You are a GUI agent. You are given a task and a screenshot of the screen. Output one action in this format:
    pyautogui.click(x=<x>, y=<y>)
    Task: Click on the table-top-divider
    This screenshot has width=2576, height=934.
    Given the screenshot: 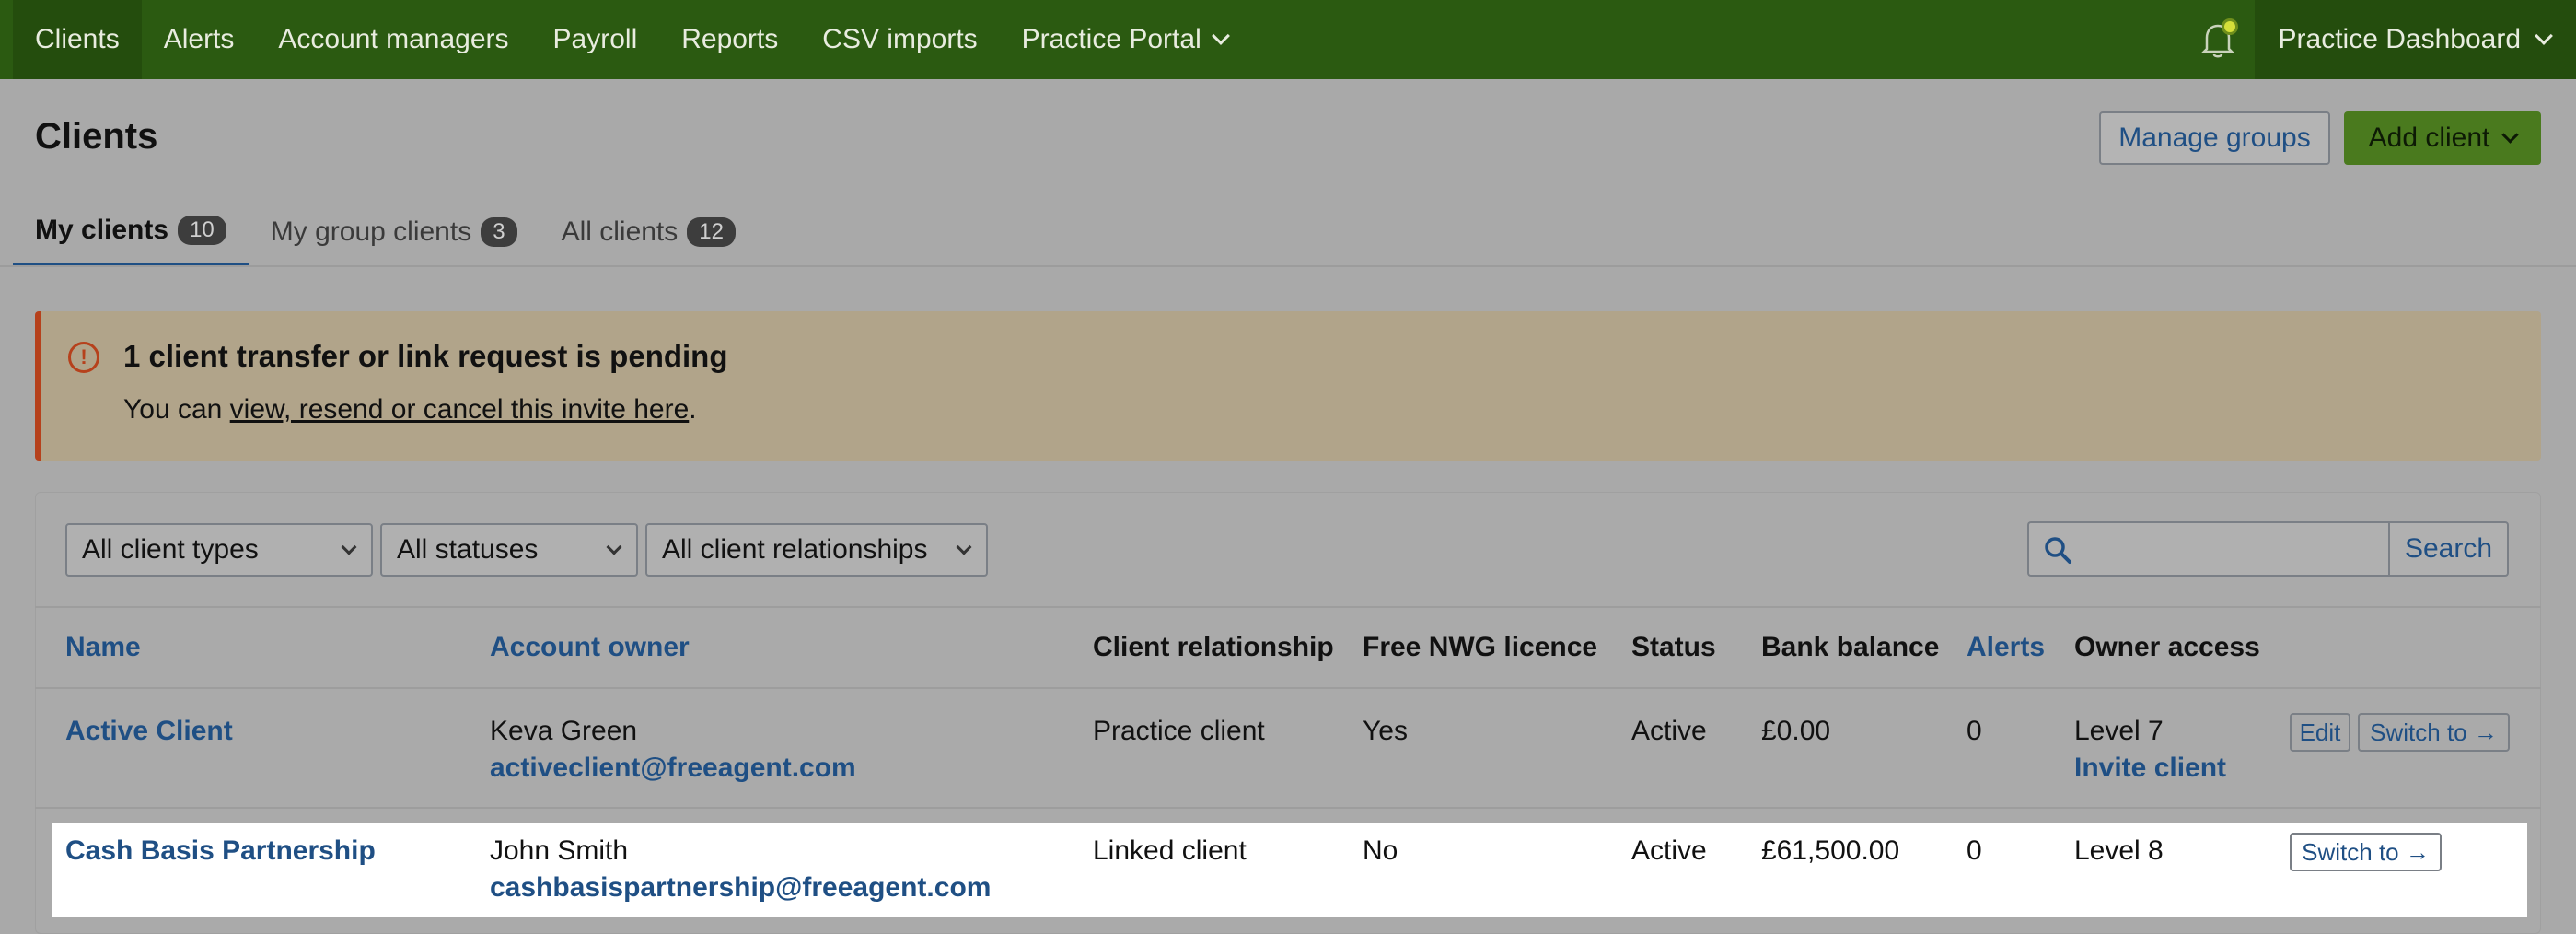 What is the action you would take?
    pyautogui.click(x=1288, y=607)
    